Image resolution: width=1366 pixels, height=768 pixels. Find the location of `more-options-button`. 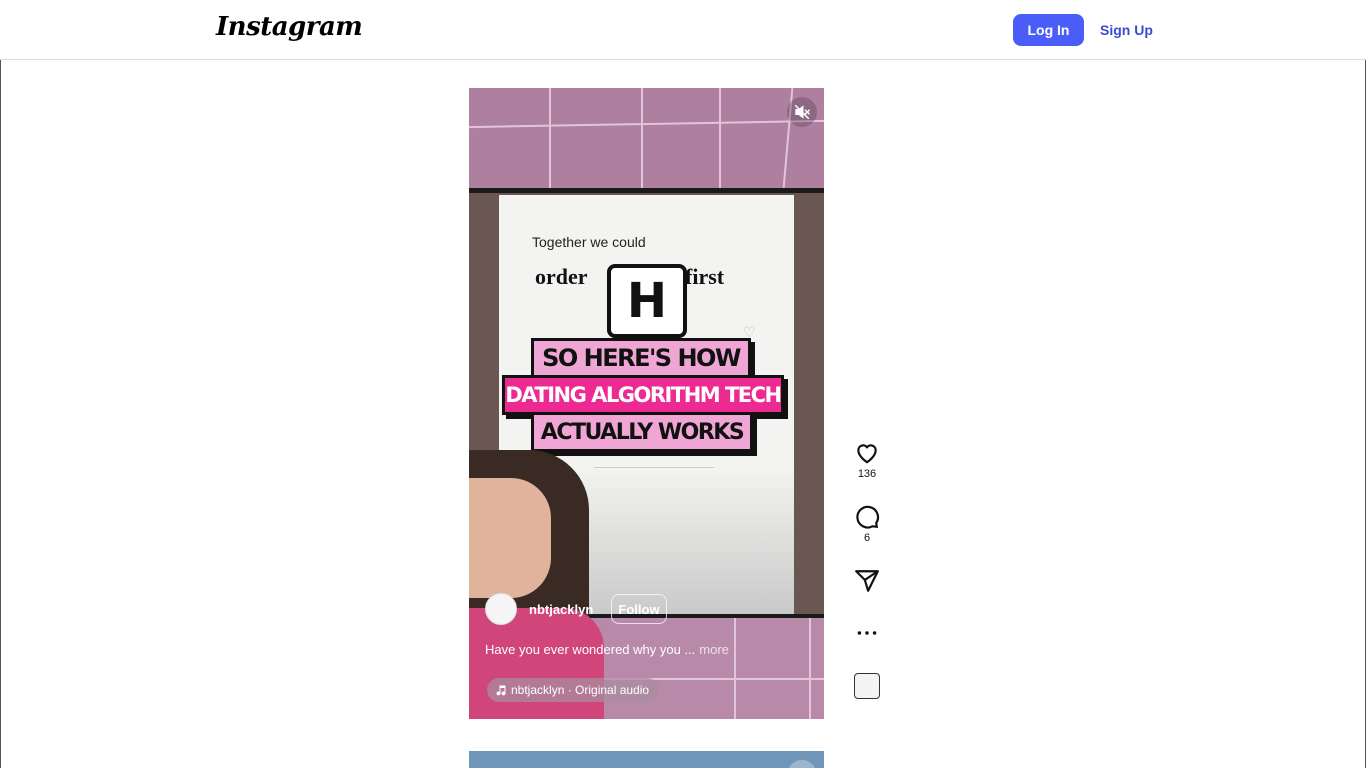

more-options-button is located at coordinates (867, 633).